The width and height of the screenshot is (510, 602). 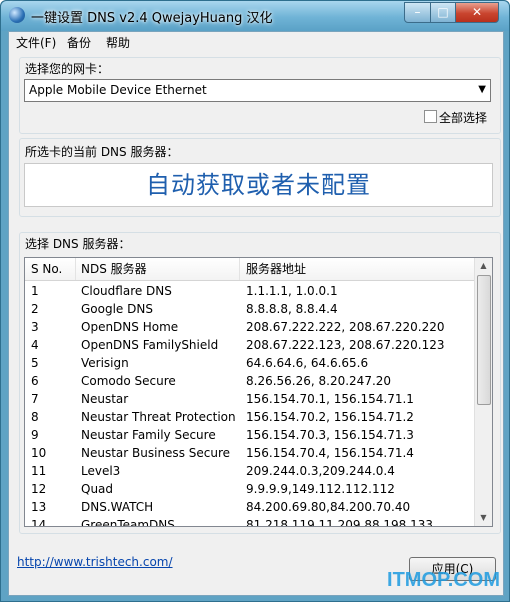 I want to click on row-number: 13, so click(x=39, y=507).